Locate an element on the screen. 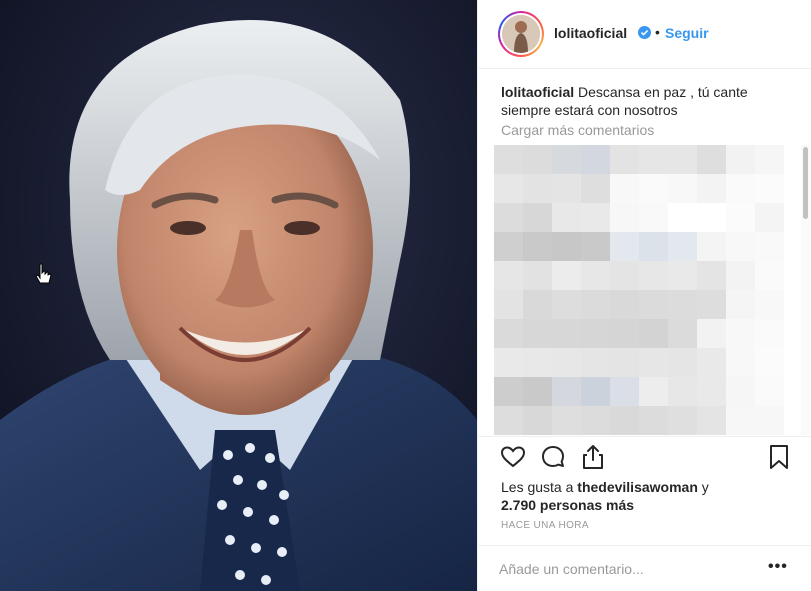 The image size is (811, 591). comment-input is located at coordinates (624, 569).